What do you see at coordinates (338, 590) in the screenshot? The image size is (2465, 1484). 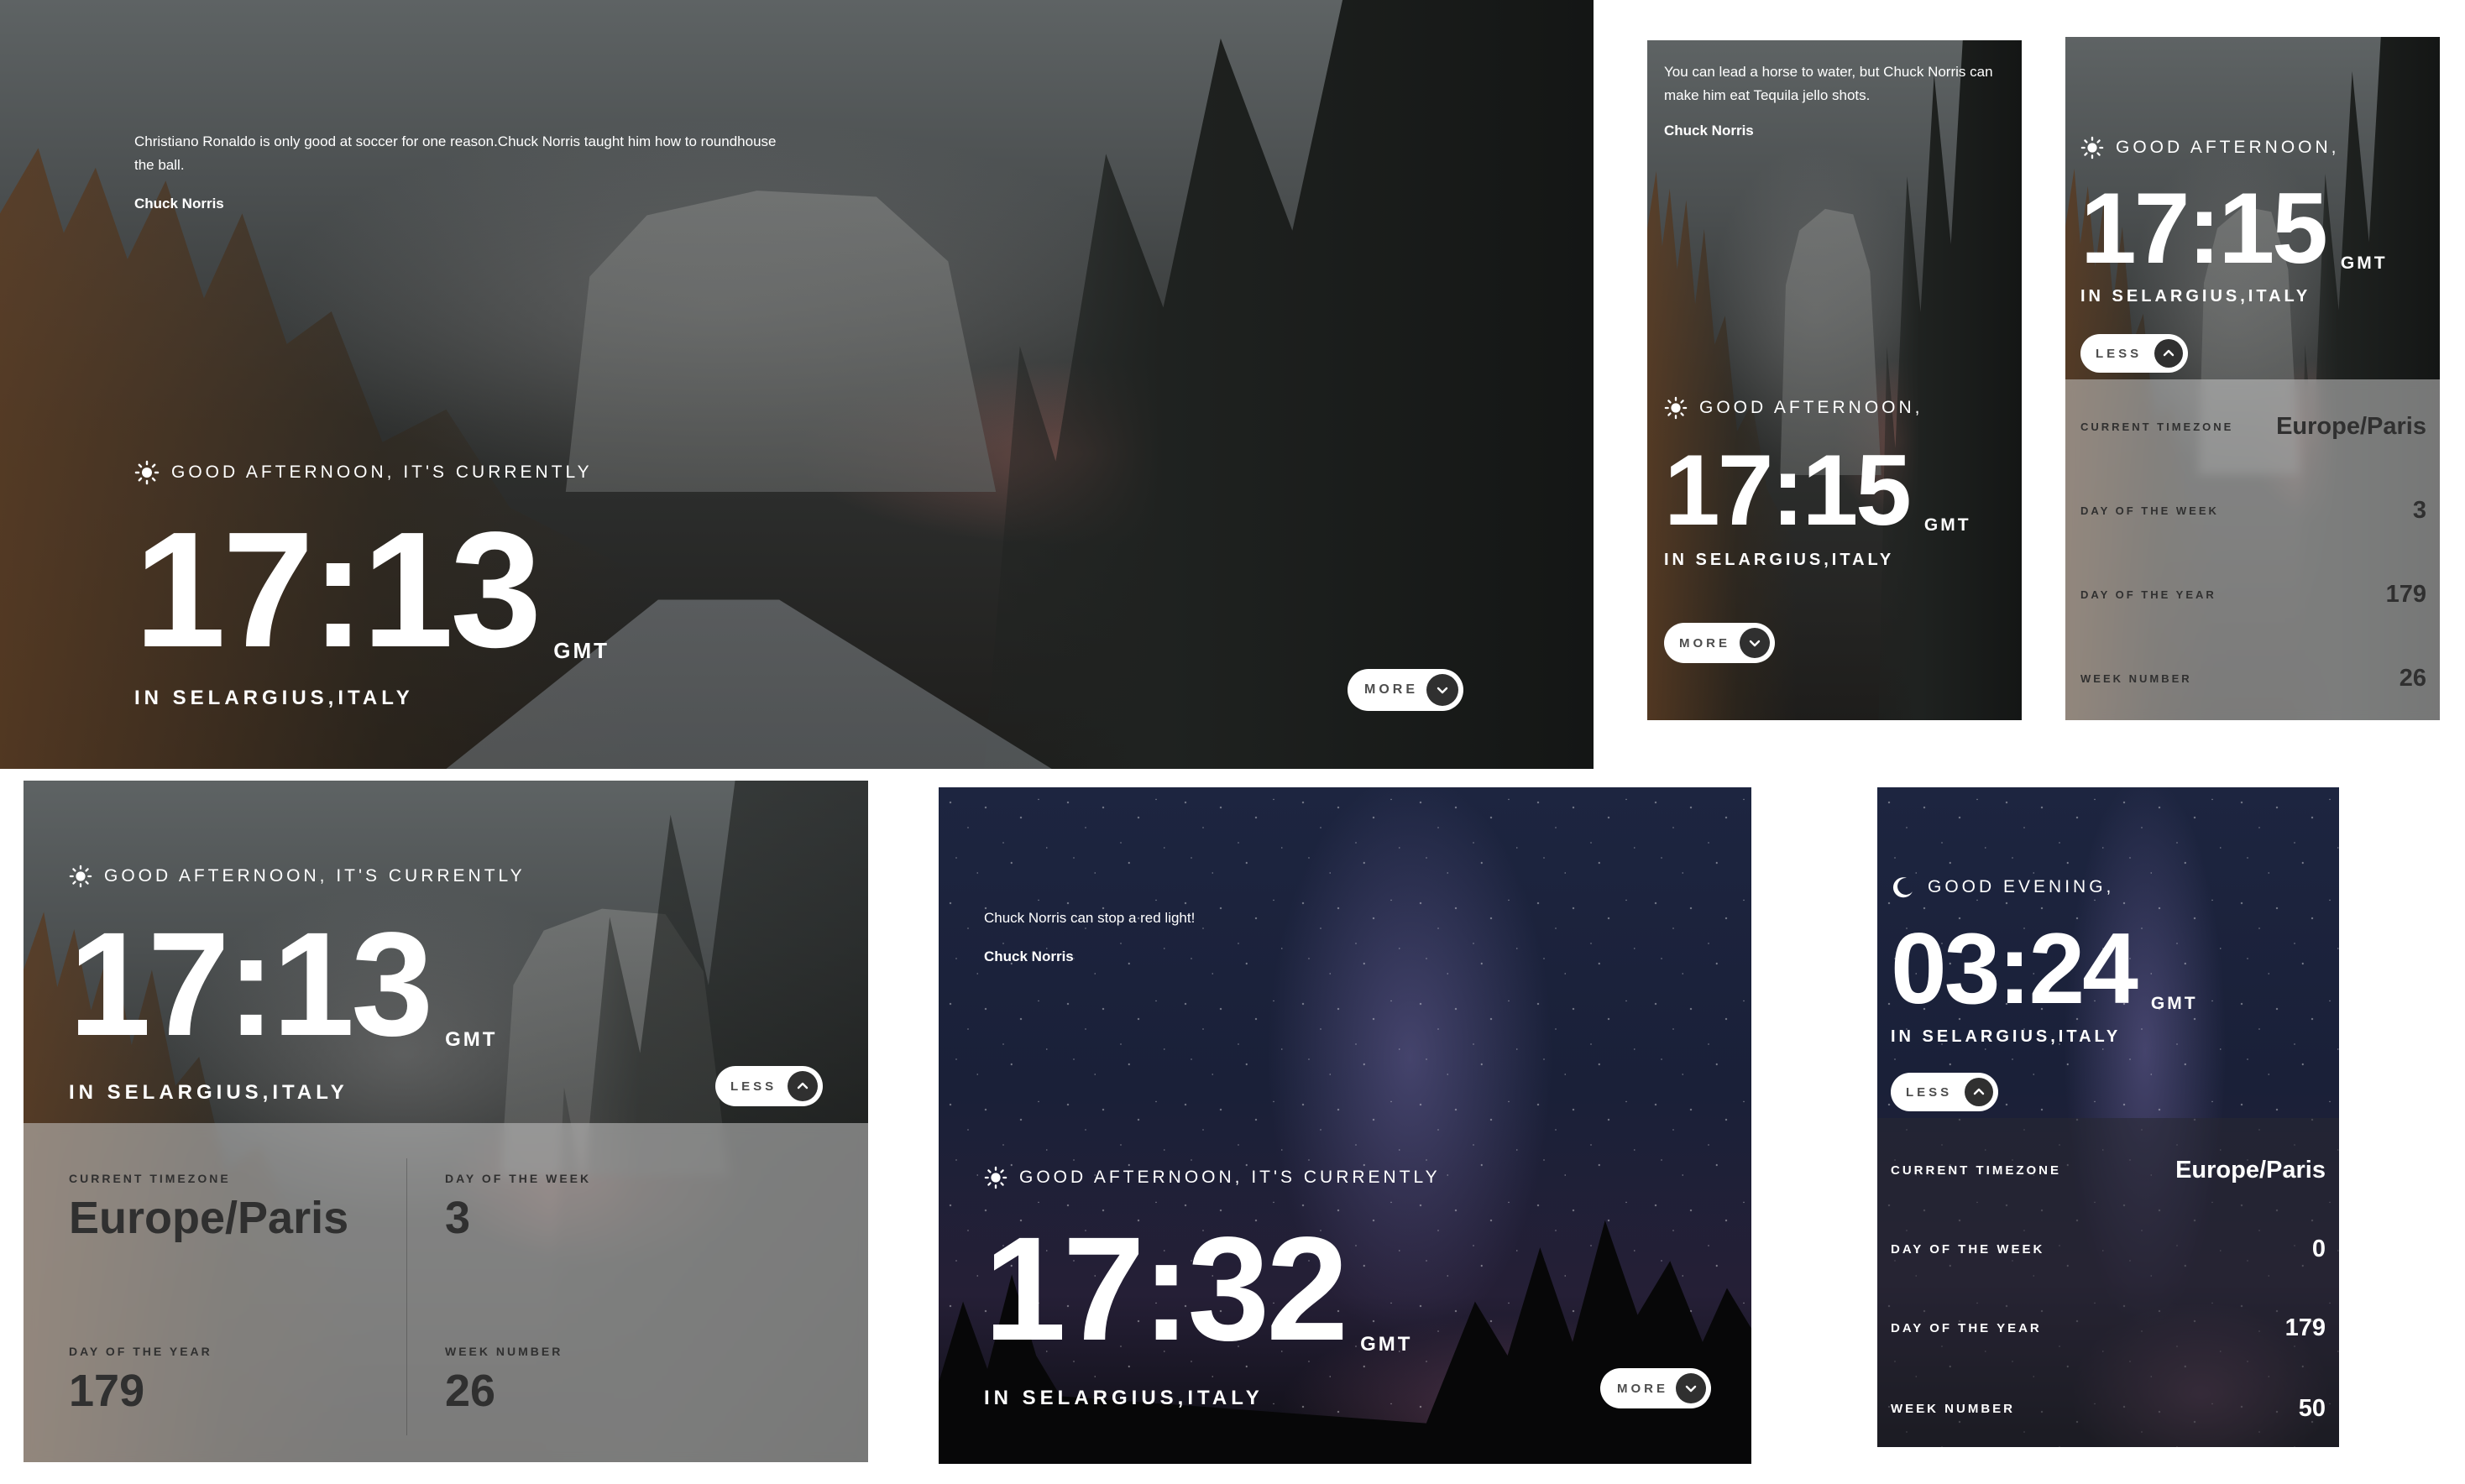 I see `time-display: 17:13` at bounding box center [338, 590].